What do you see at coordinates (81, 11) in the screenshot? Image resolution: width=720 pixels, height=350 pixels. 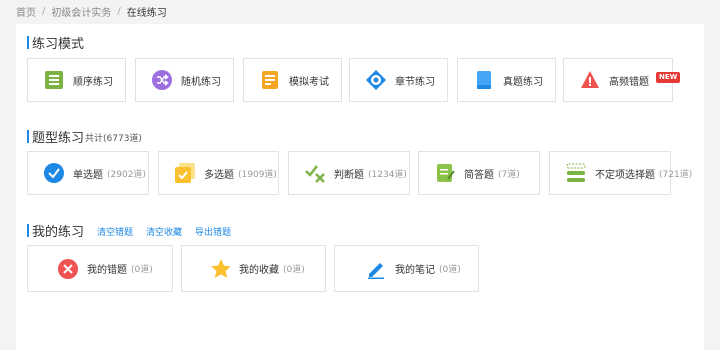 I see `breadcrumb-category: 初级会计实务` at bounding box center [81, 11].